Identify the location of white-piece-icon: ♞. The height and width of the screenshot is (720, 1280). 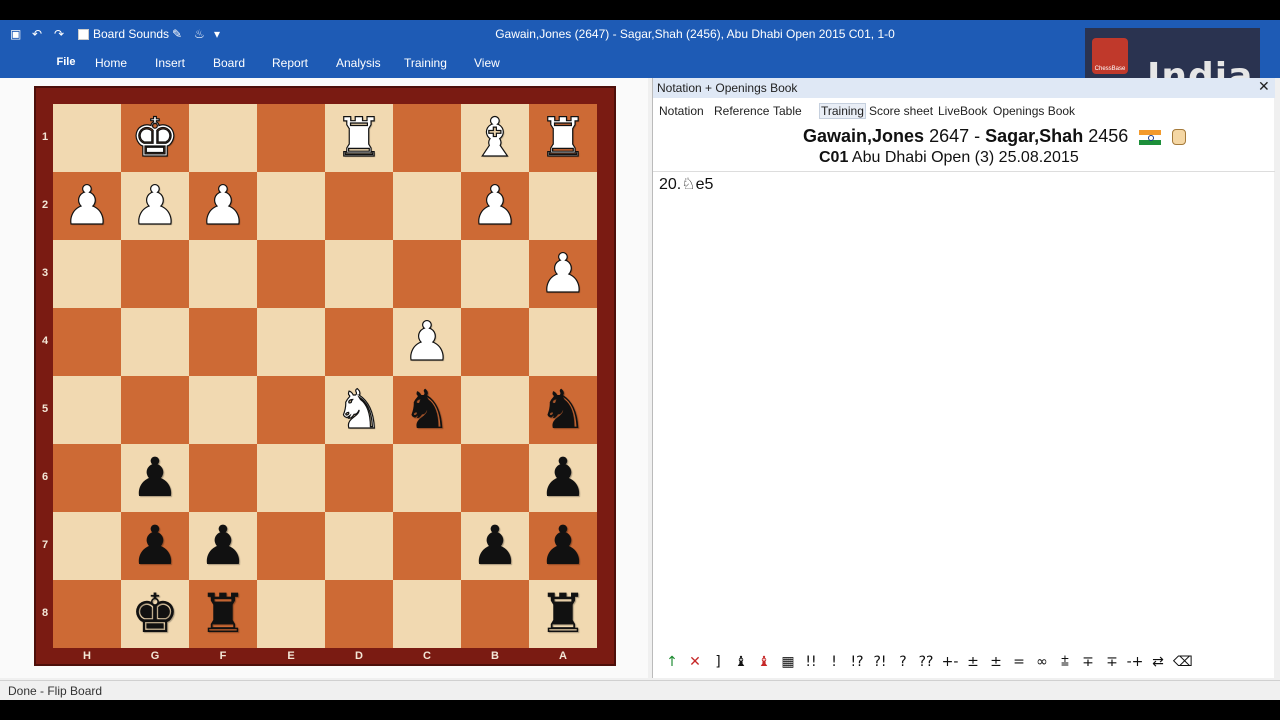
(359, 409).